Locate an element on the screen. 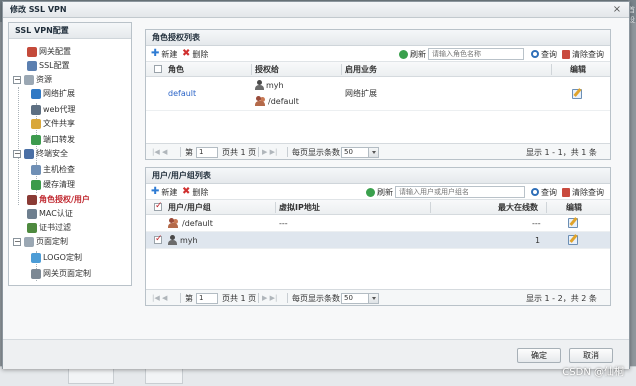 The image size is (636, 386). close-icon: × is located at coordinates (617, 10).